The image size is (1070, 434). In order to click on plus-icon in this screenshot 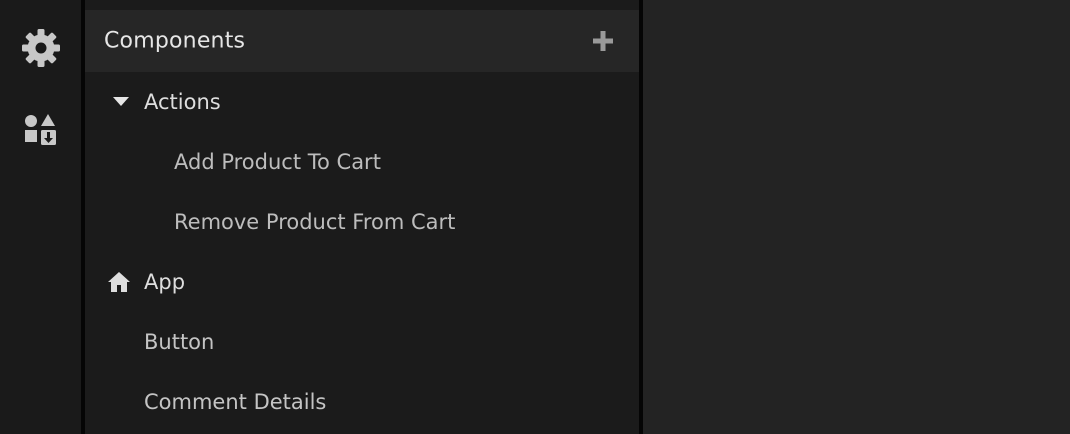, I will do `click(603, 41)`.